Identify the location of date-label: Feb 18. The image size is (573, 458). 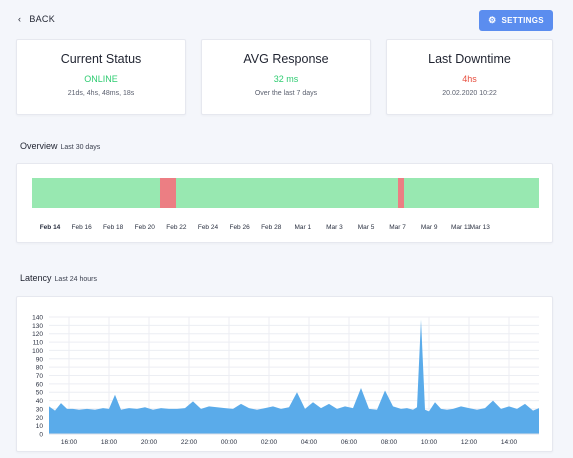
(113, 227).